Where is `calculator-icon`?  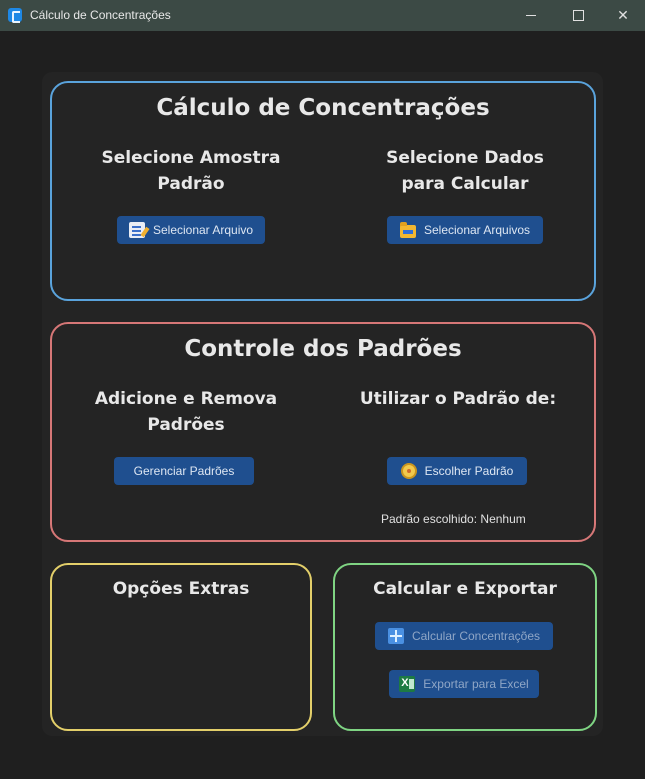
calculator-icon is located at coordinates (395, 636).